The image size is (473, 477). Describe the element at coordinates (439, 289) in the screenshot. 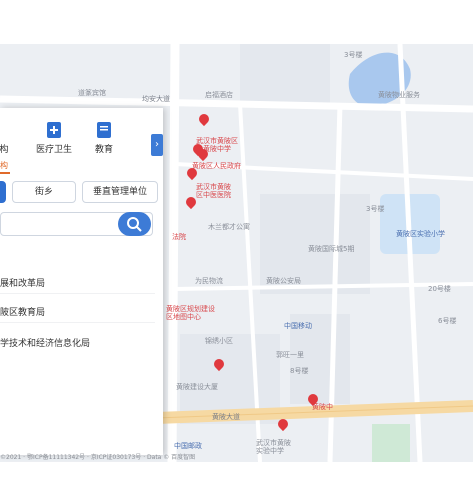

I see `map-label: 20号楼` at that location.